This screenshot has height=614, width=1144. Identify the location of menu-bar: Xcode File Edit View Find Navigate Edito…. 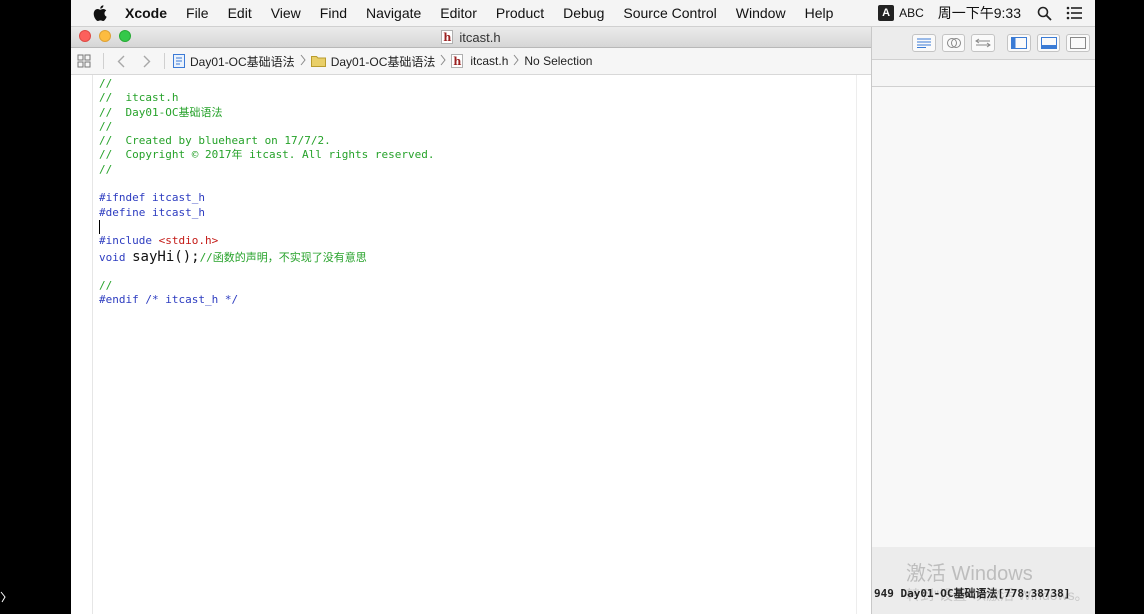
(583, 13).